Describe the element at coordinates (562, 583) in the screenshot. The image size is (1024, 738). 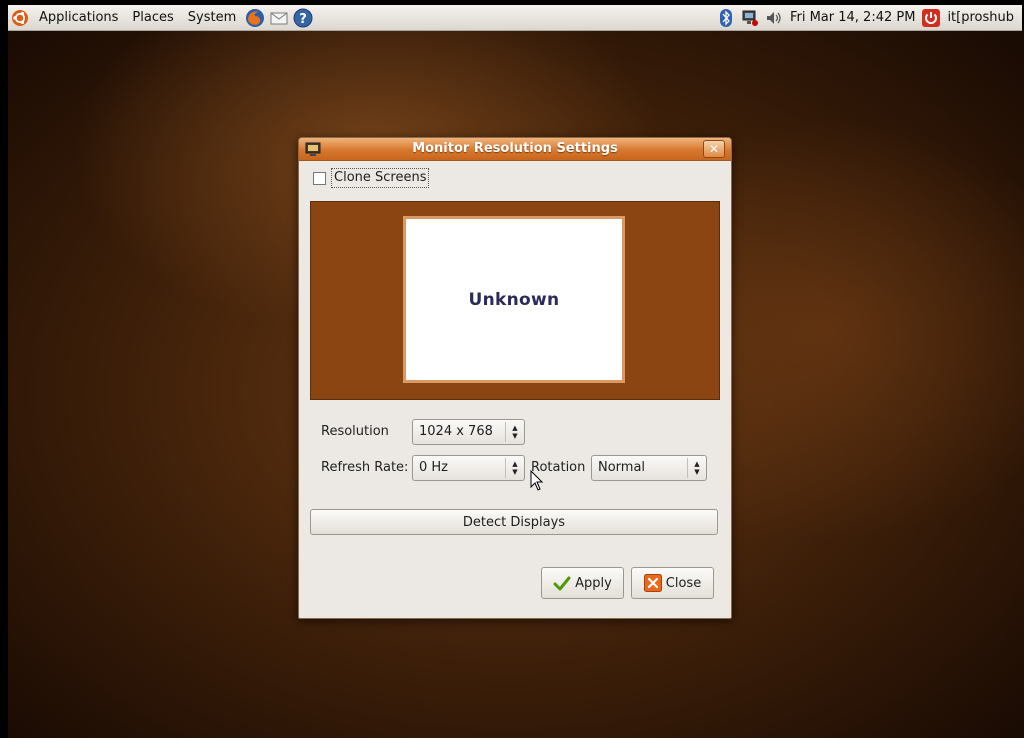
I see `checkmark-icon` at that location.